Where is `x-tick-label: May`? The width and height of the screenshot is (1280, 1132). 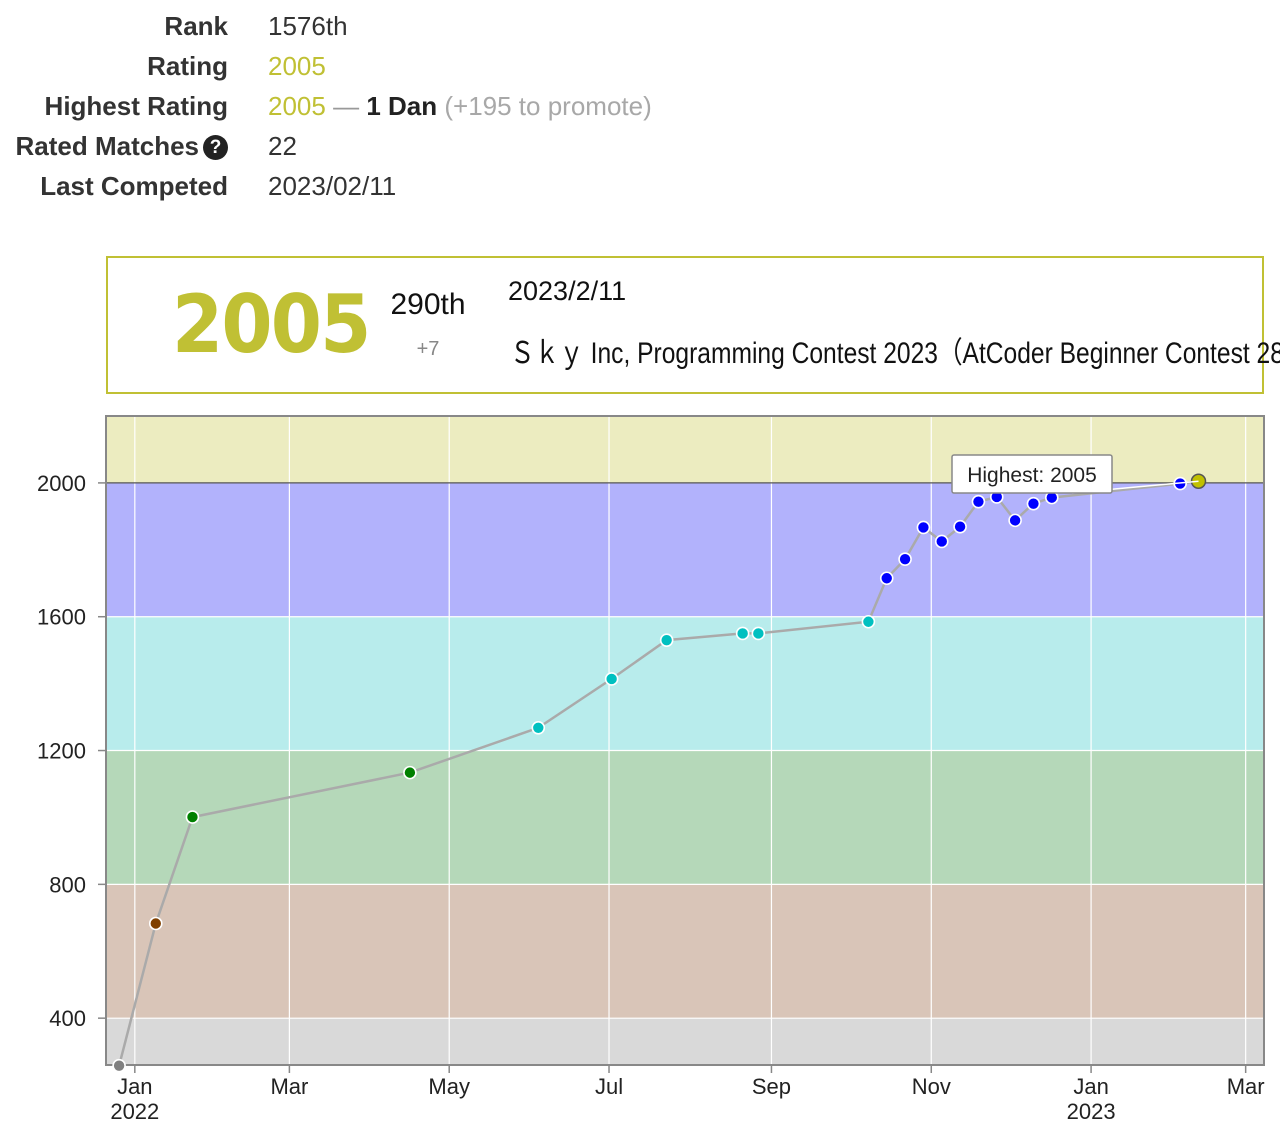
x-tick-label: May is located at coordinates (449, 1086).